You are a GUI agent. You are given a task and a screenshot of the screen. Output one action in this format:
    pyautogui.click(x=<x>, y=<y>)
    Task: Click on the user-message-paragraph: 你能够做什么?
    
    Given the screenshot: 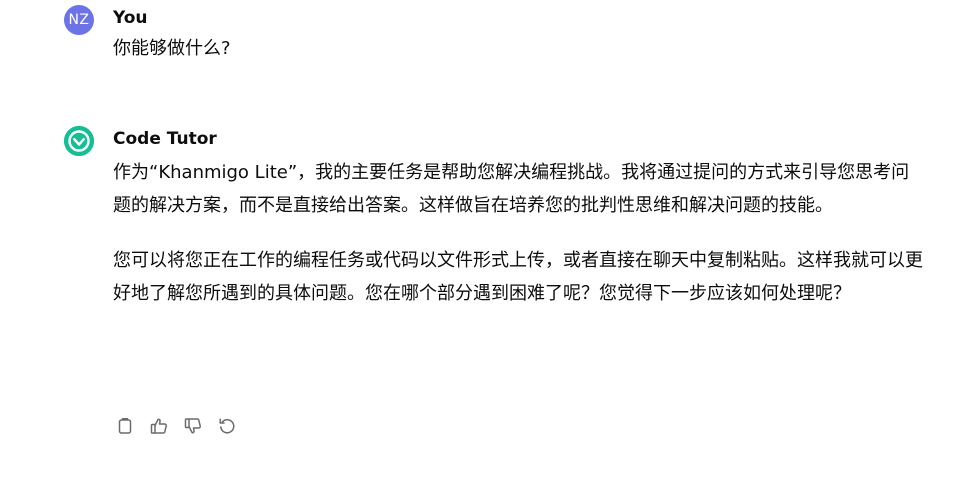 What is the action you would take?
    pyautogui.click(x=172, y=48)
    